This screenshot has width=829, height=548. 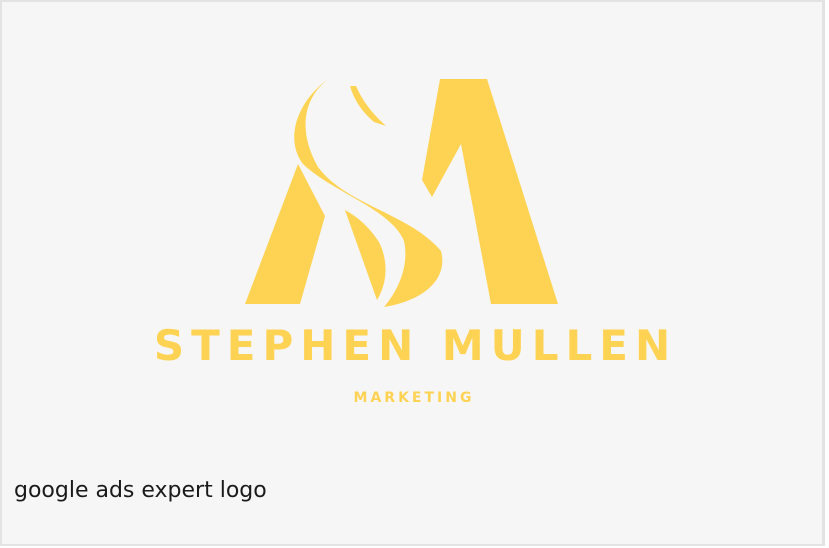 I want to click on logo-tagline: MARKETING, so click(x=414, y=398).